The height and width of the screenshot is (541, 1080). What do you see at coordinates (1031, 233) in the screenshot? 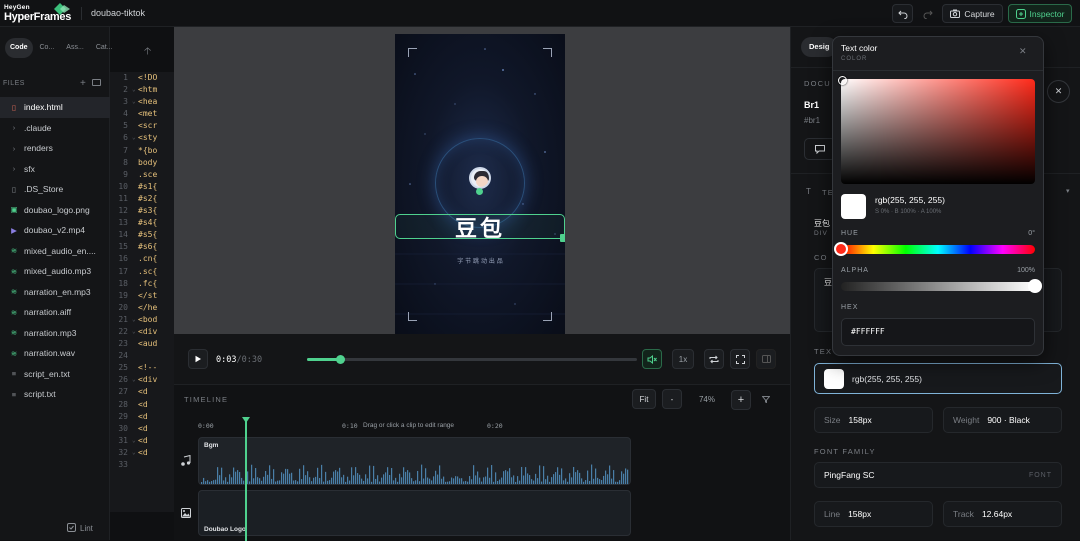
I see `hue-value: 0°` at bounding box center [1031, 233].